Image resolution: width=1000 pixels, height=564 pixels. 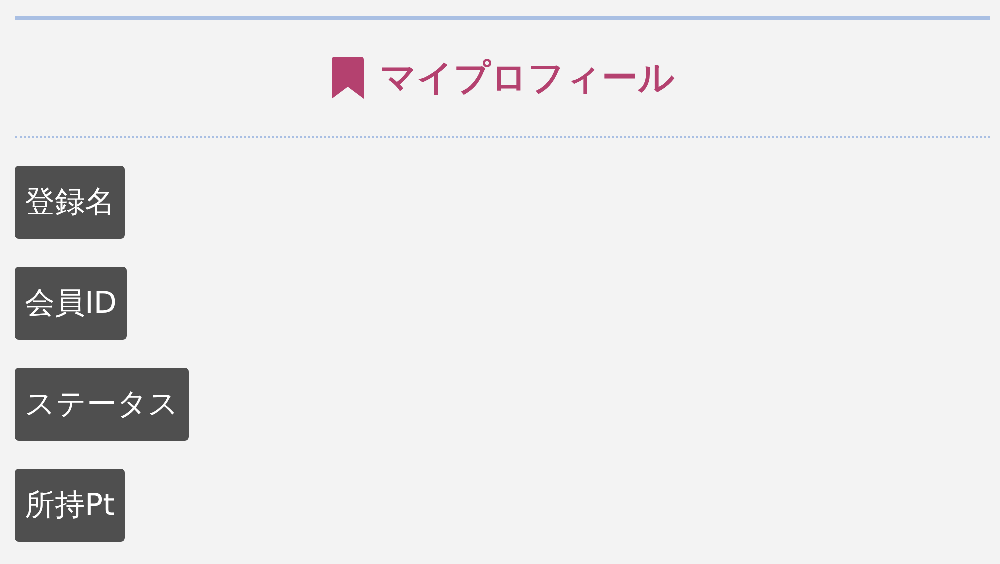 I want to click on bookmark-icon, so click(x=348, y=78).